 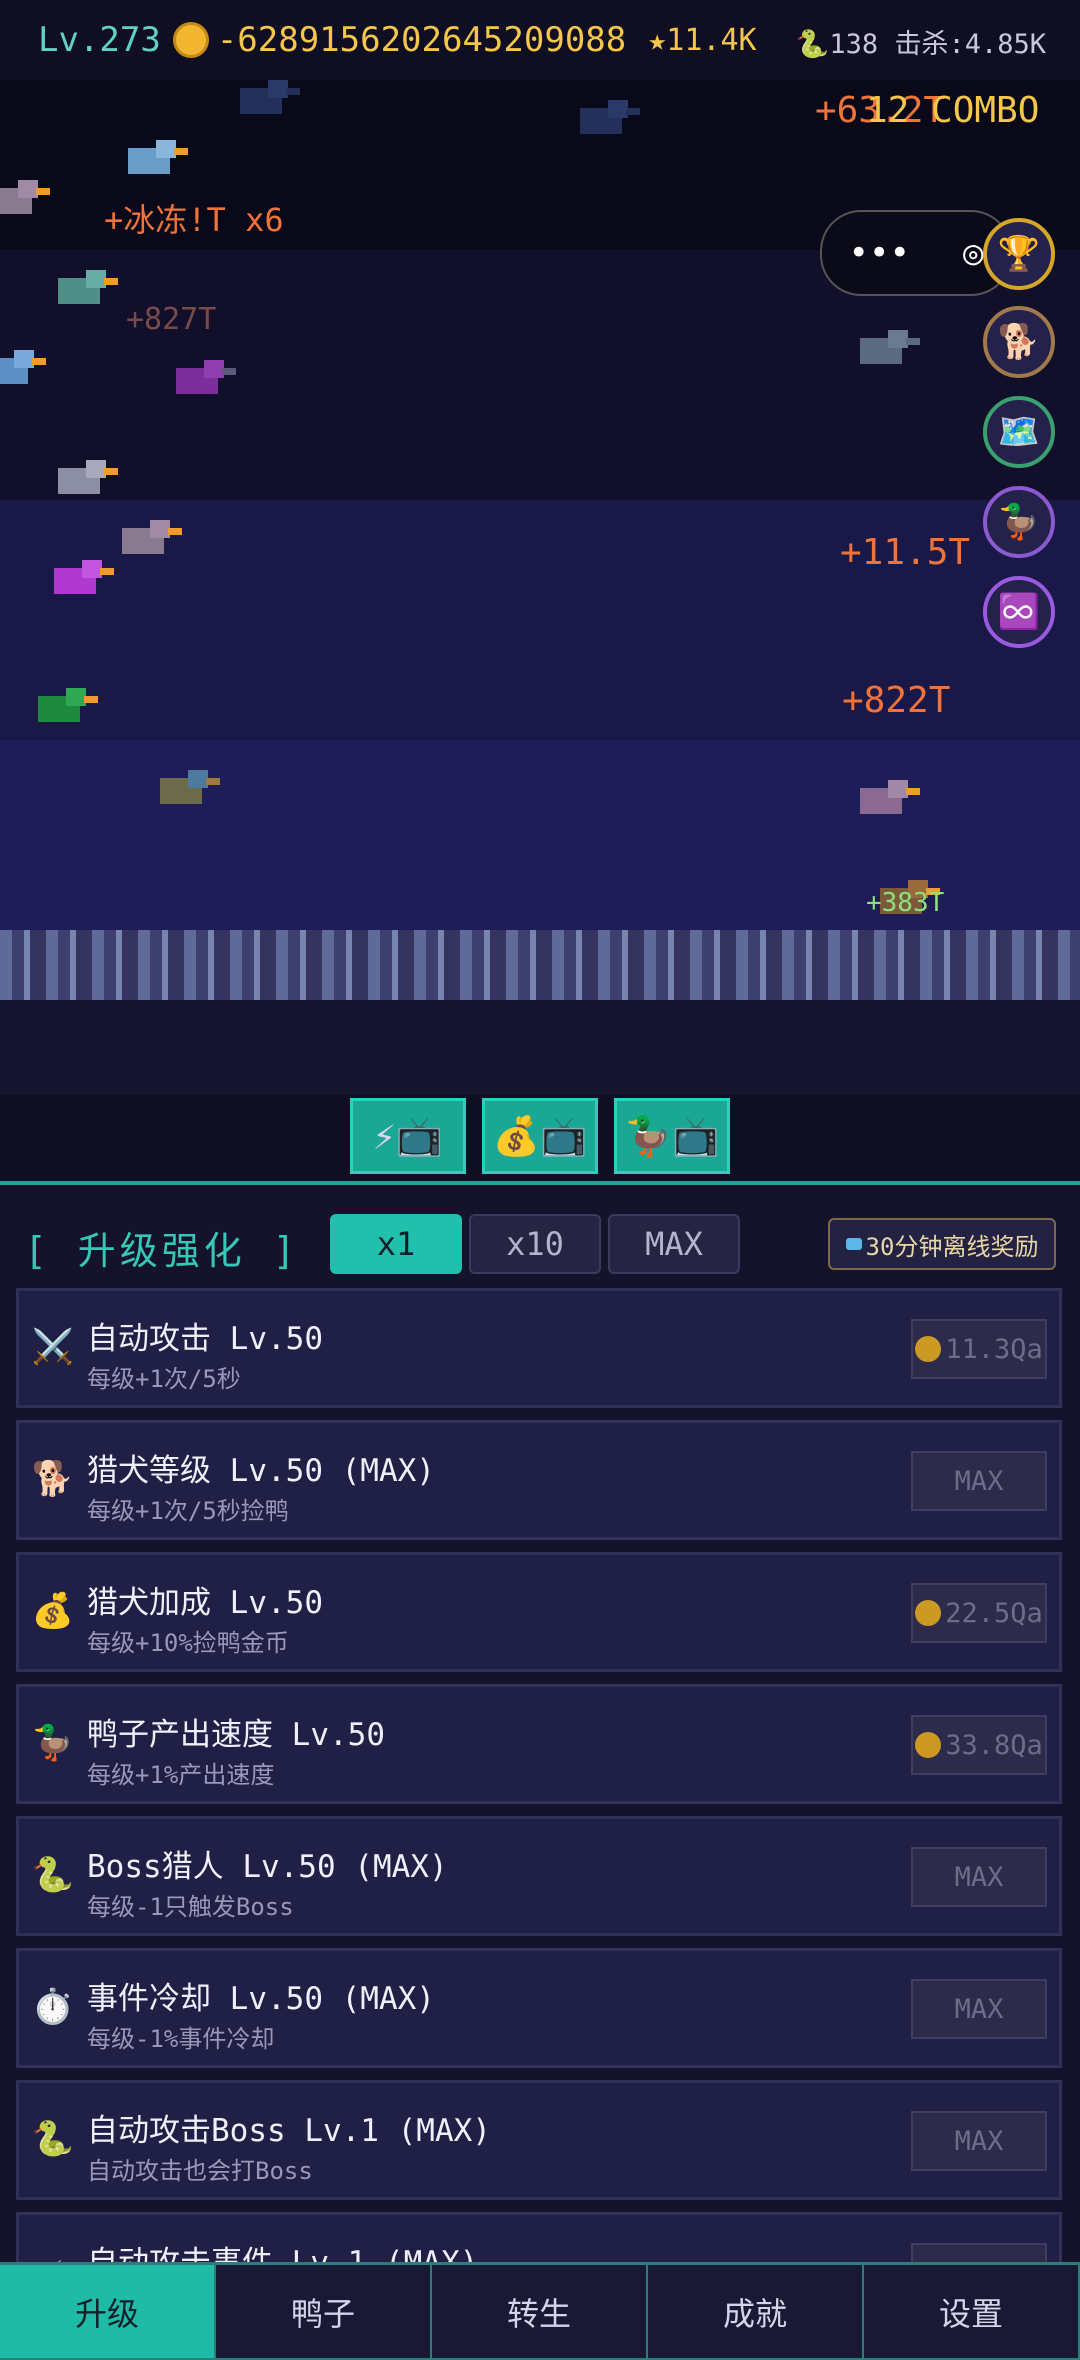 I want to click on watch-ad-coins-button: 💰📺, so click(x=540, y=1136).